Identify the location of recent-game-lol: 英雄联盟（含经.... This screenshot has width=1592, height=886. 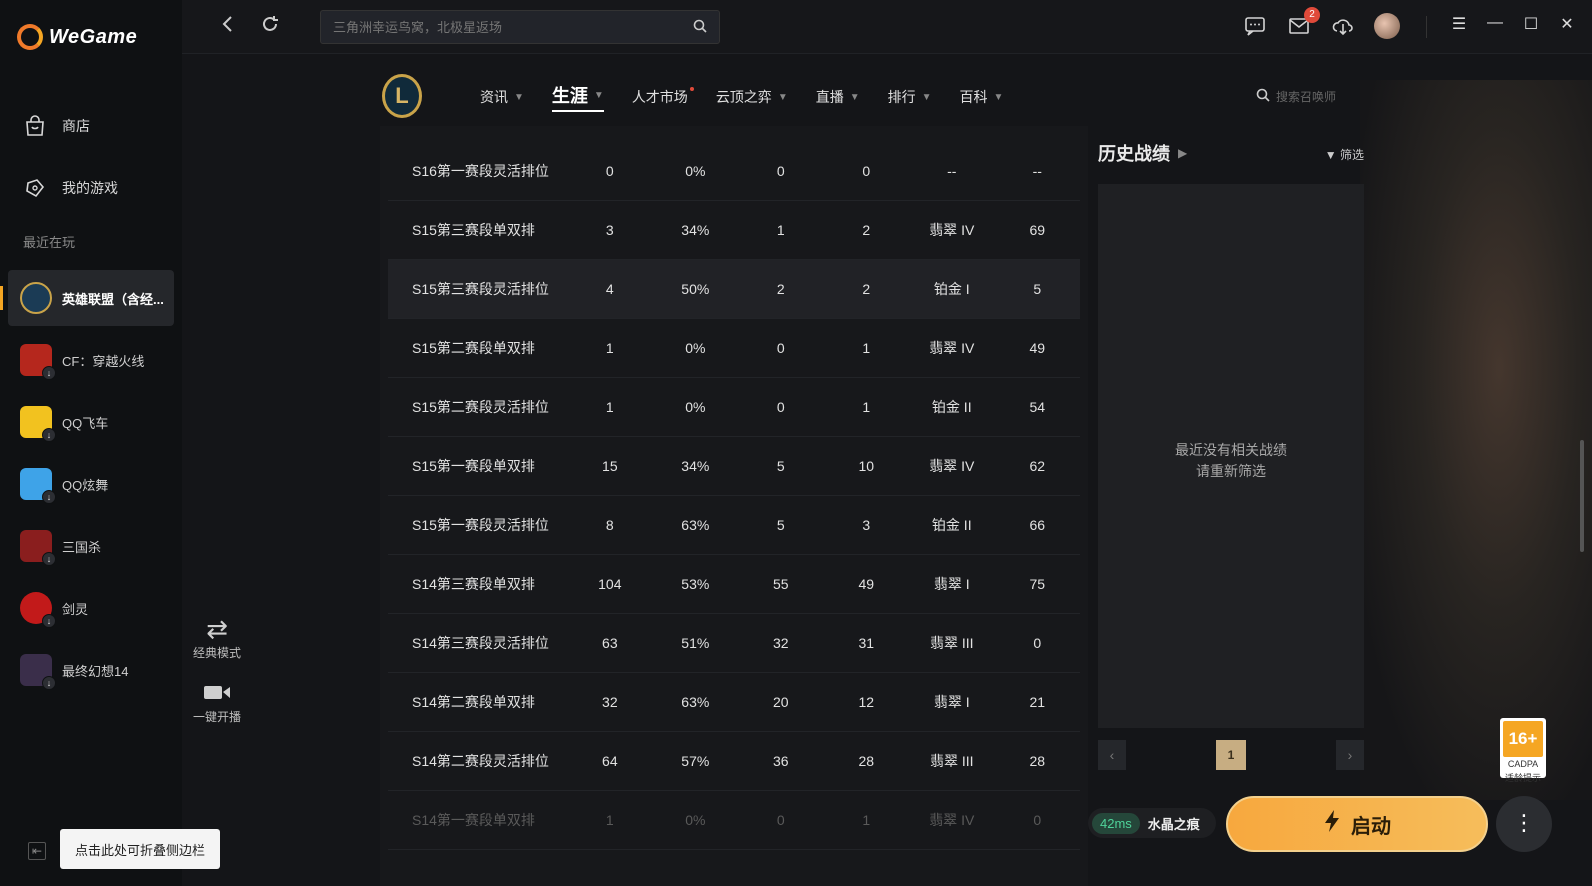
(87, 298).